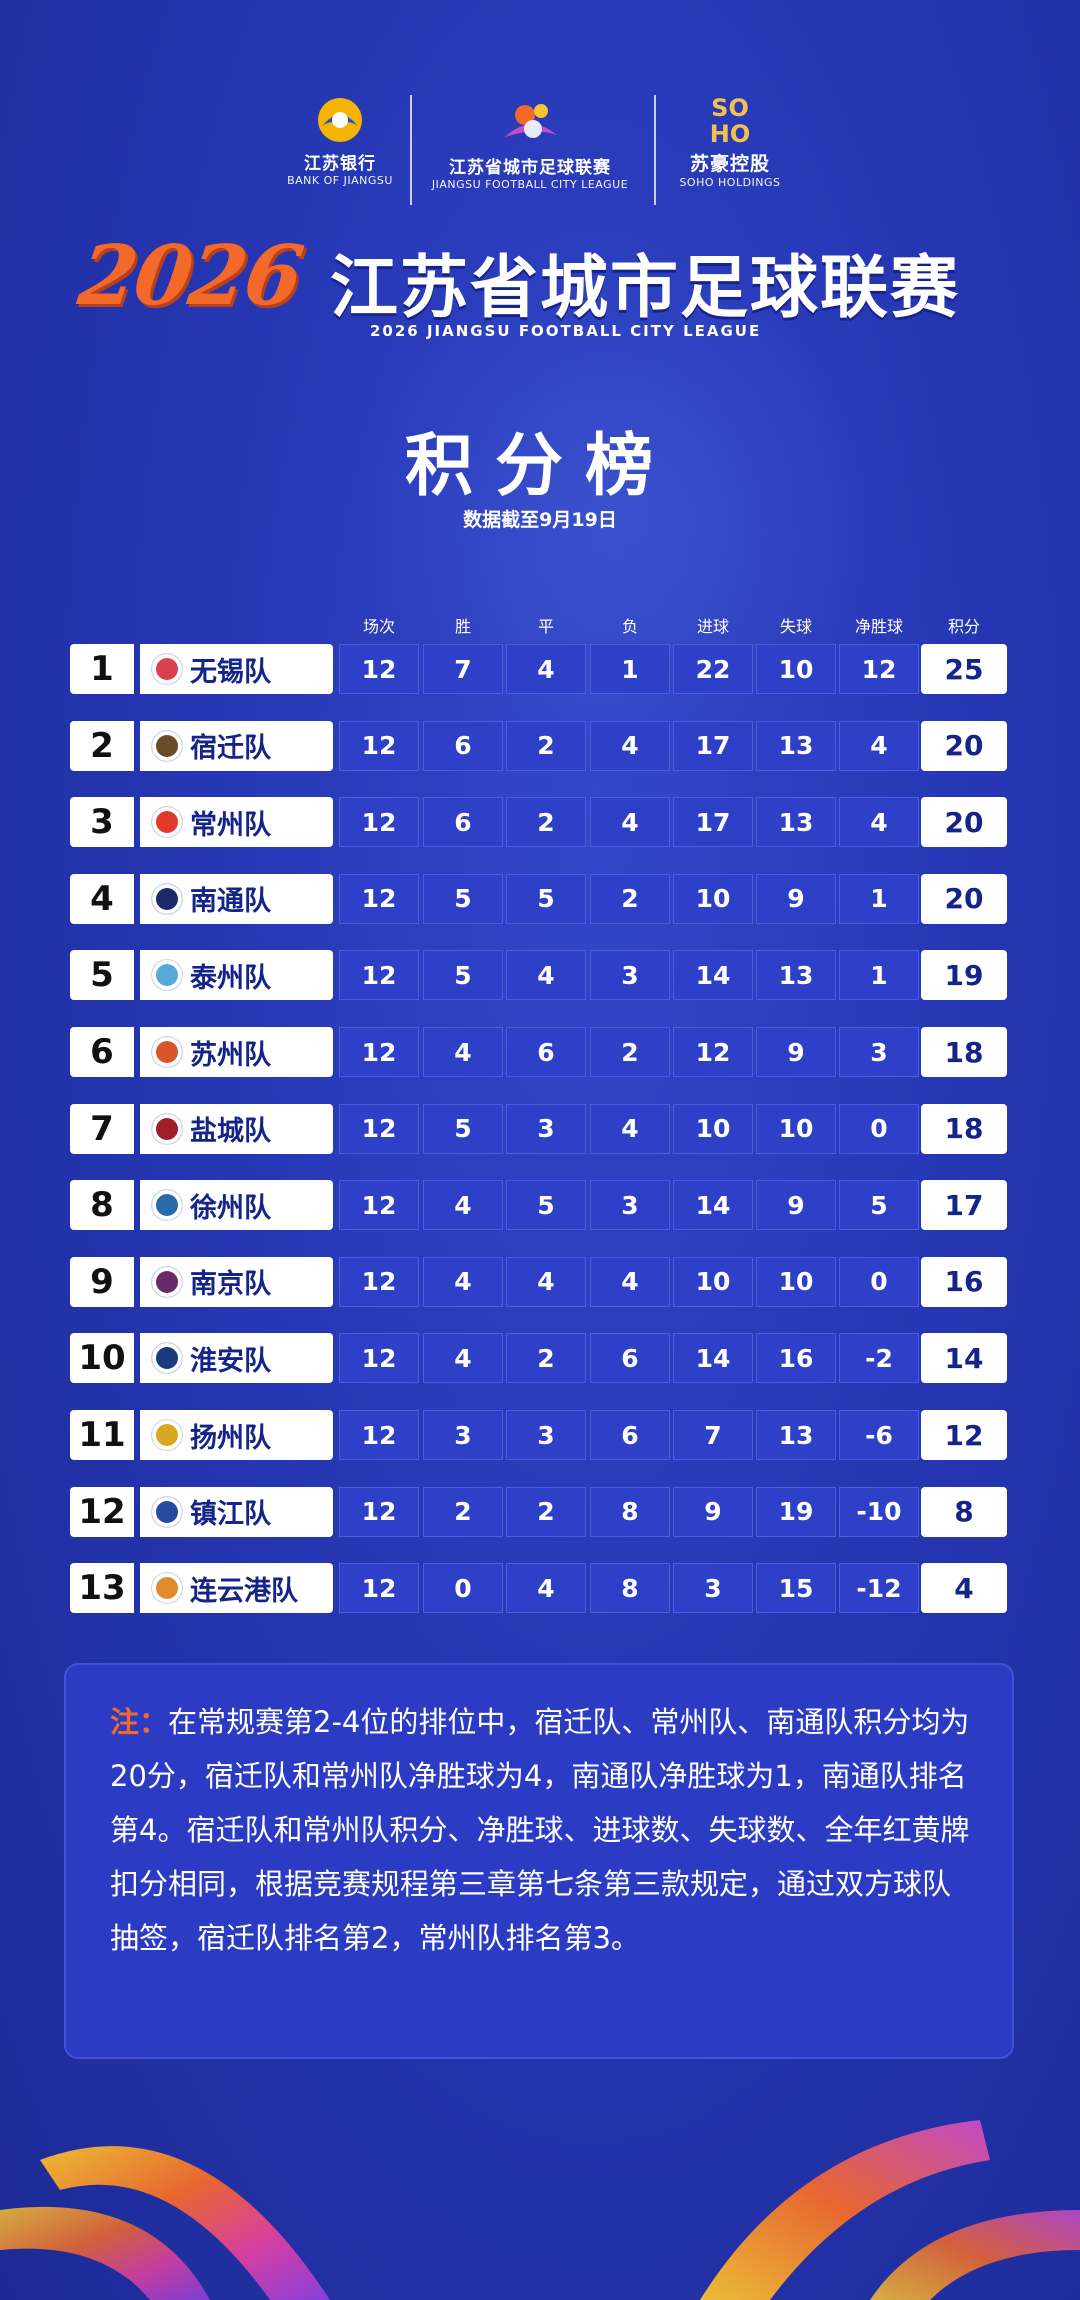 The height and width of the screenshot is (2300, 1080). Describe the element at coordinates (230, 1055) in the screenshot. I see `team-name: 苏州队` at that location.